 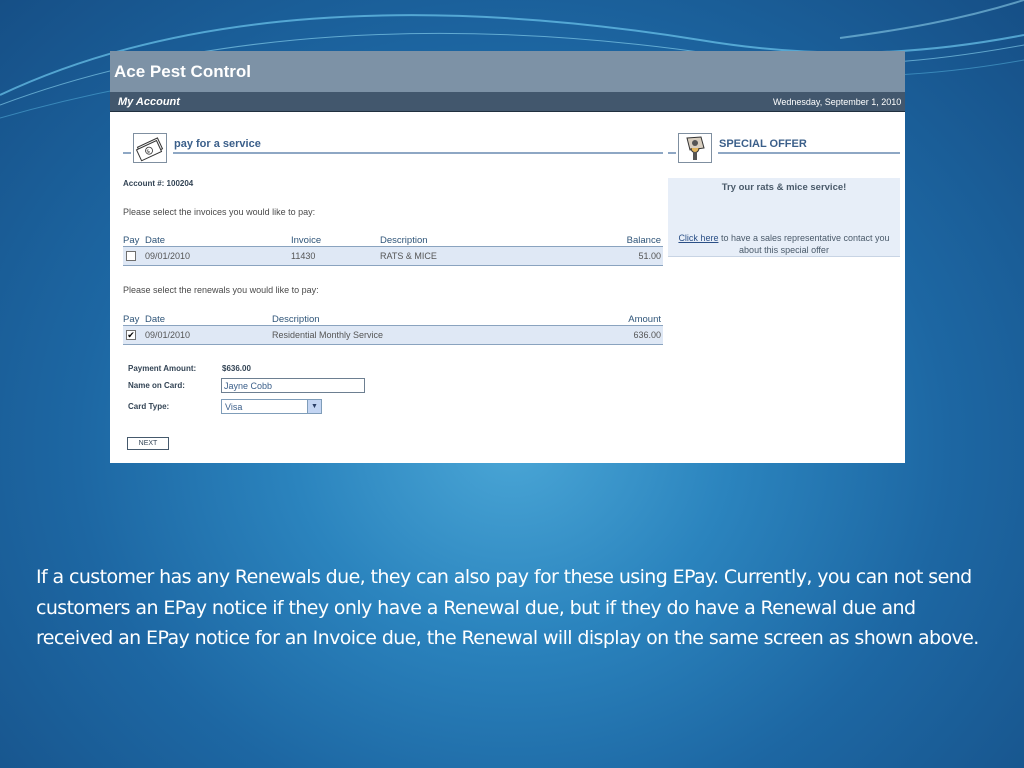 I want to click on nav-bar: My Account Wednesday, September 1, 2010, so click(x=507, y=102).